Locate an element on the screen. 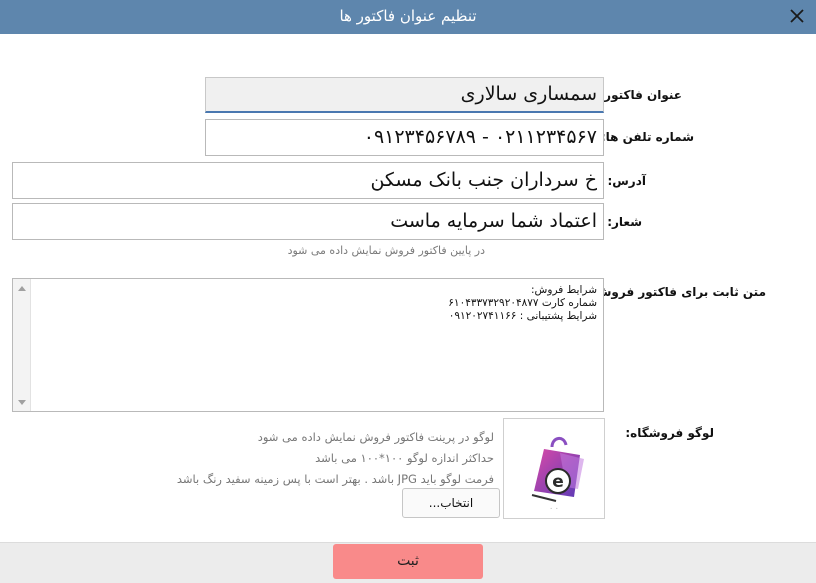 The image size is (816, 583). fixed-text-line: شرایط فروش: is located at coordinates (564, 290).